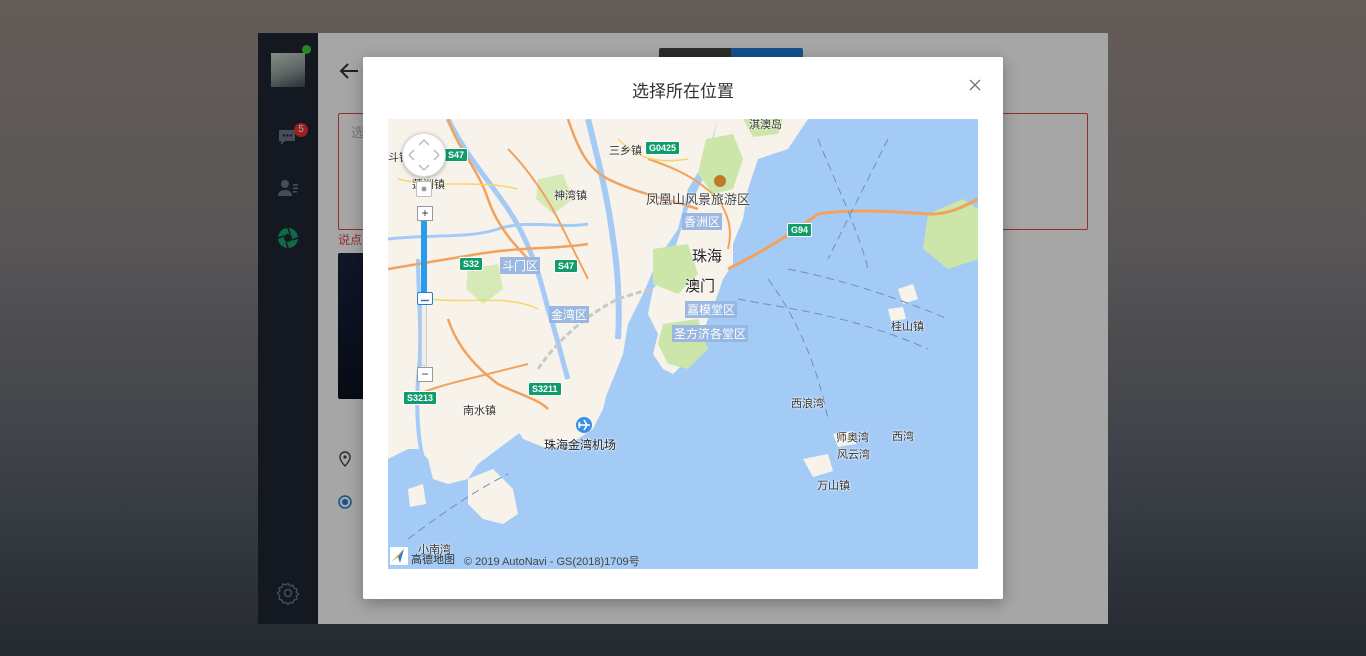 The image size is (1366, 656). I want to click on locate-button, so click(424, 189).